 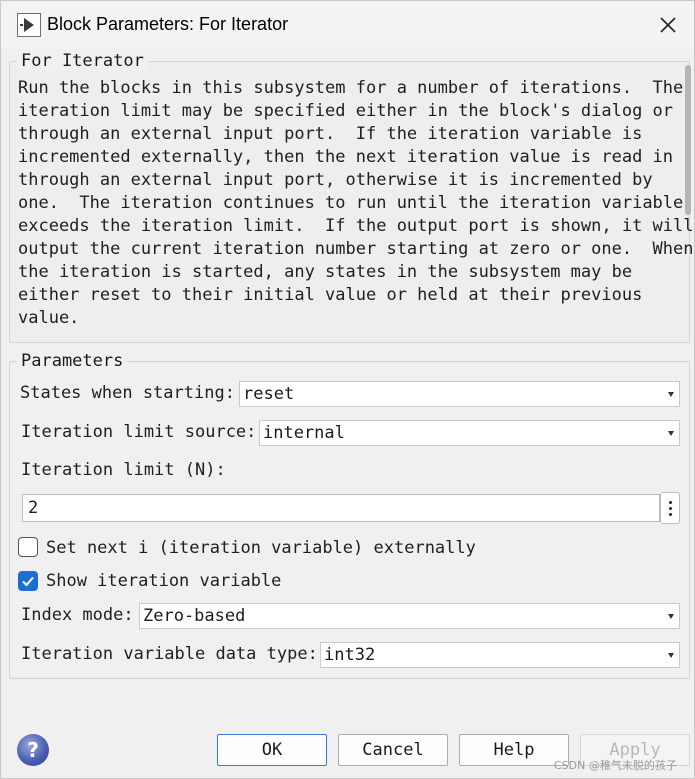 What do you see at coordinates (615, 765) in the screenshot?
I see `watermark-text: CSDN @稚气未脱的孩子` at bounding box center [615, 765].